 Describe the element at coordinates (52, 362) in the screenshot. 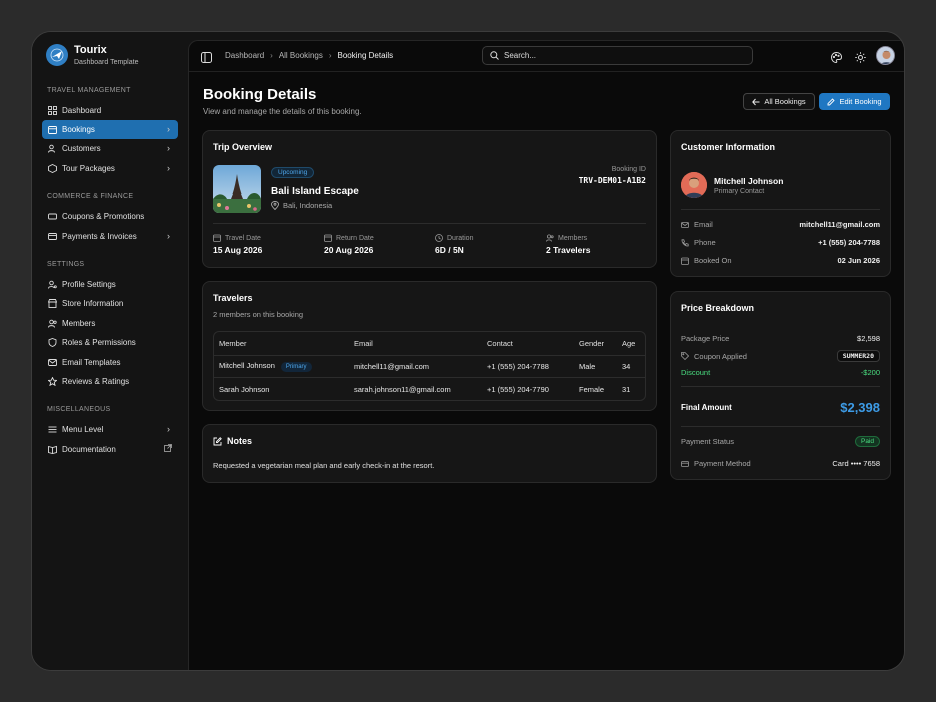

I see `mail-icon` at that location.